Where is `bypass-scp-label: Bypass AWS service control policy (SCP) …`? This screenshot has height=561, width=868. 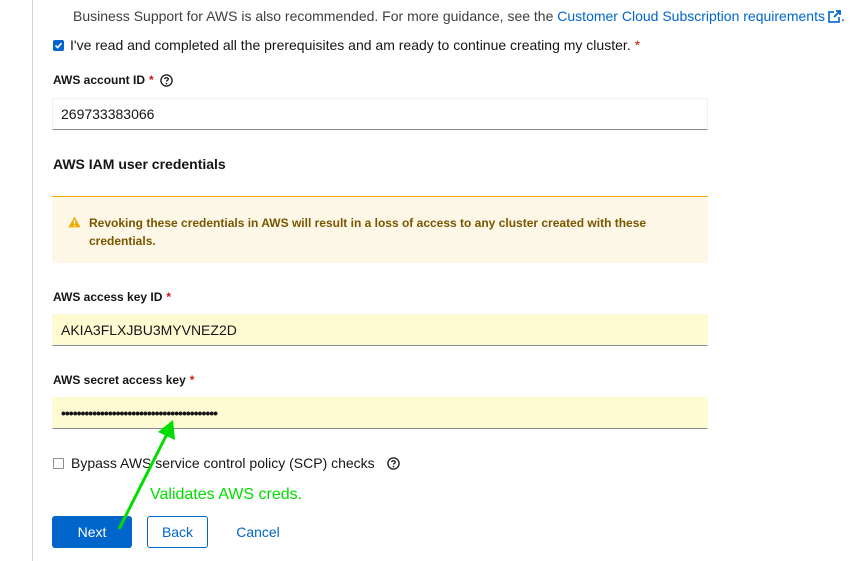
bypass-scp-label: Bypass AWS service control policy (SCP) … is located at coordinates (223, 463).